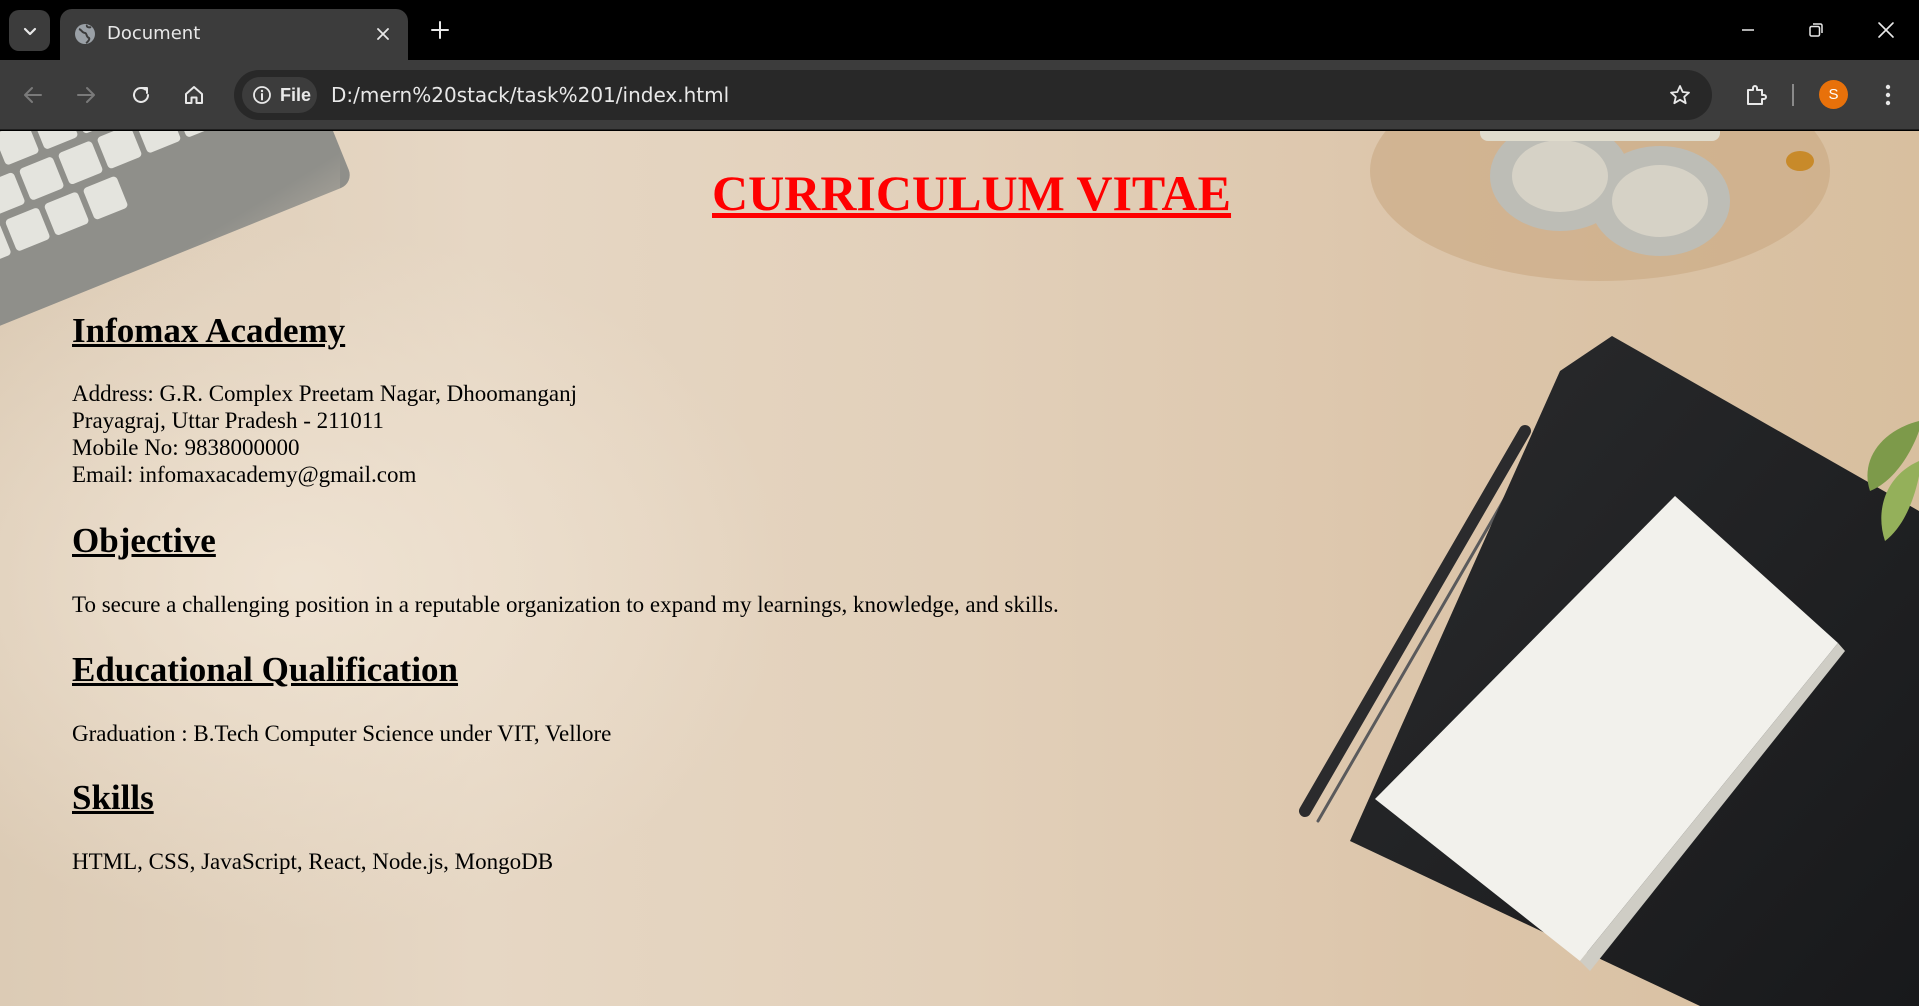  What do you see at coordinates (296, 94) in the screenshot?
I see `site-chip-label: File` at bounding box center [296, 94].